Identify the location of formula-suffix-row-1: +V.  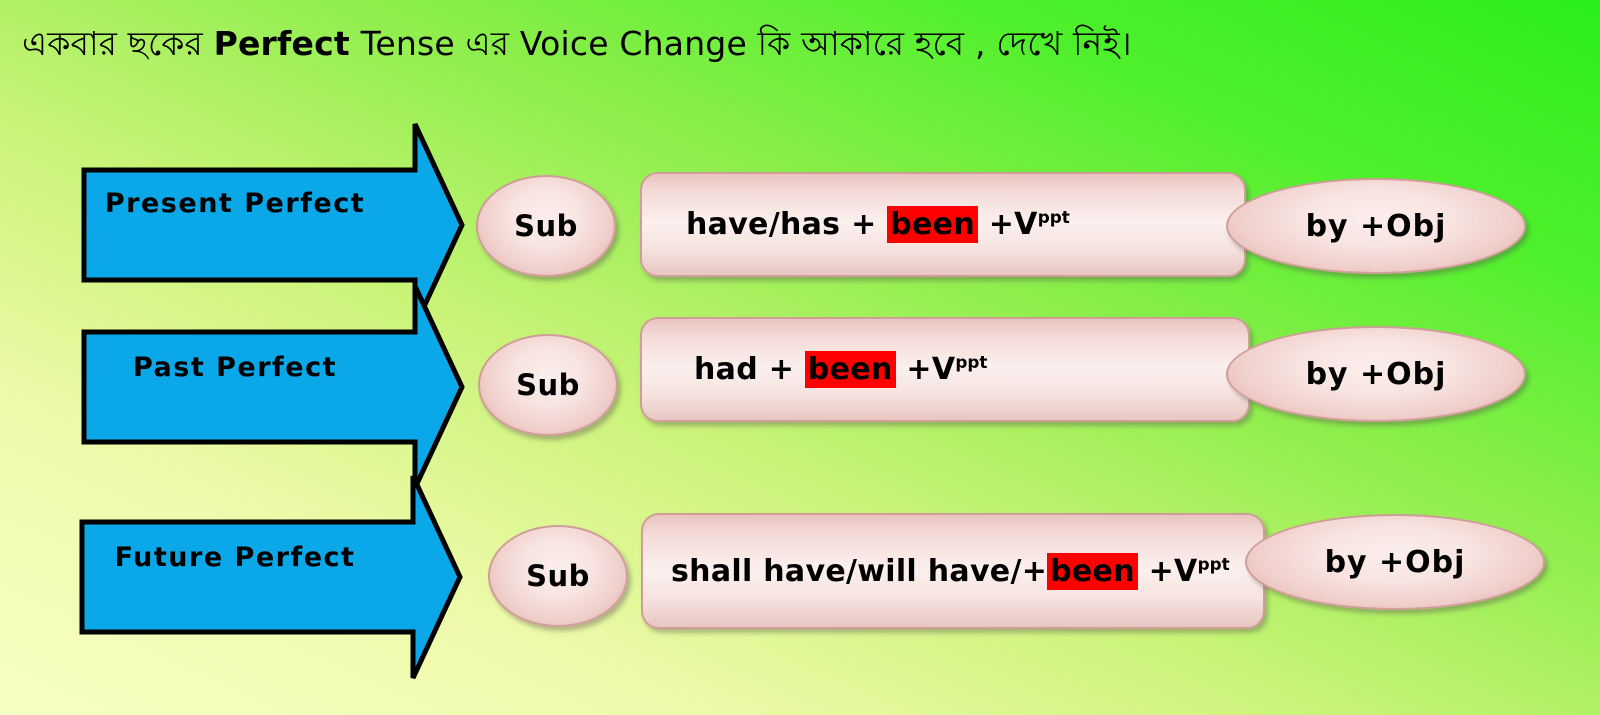
(1007, 224).